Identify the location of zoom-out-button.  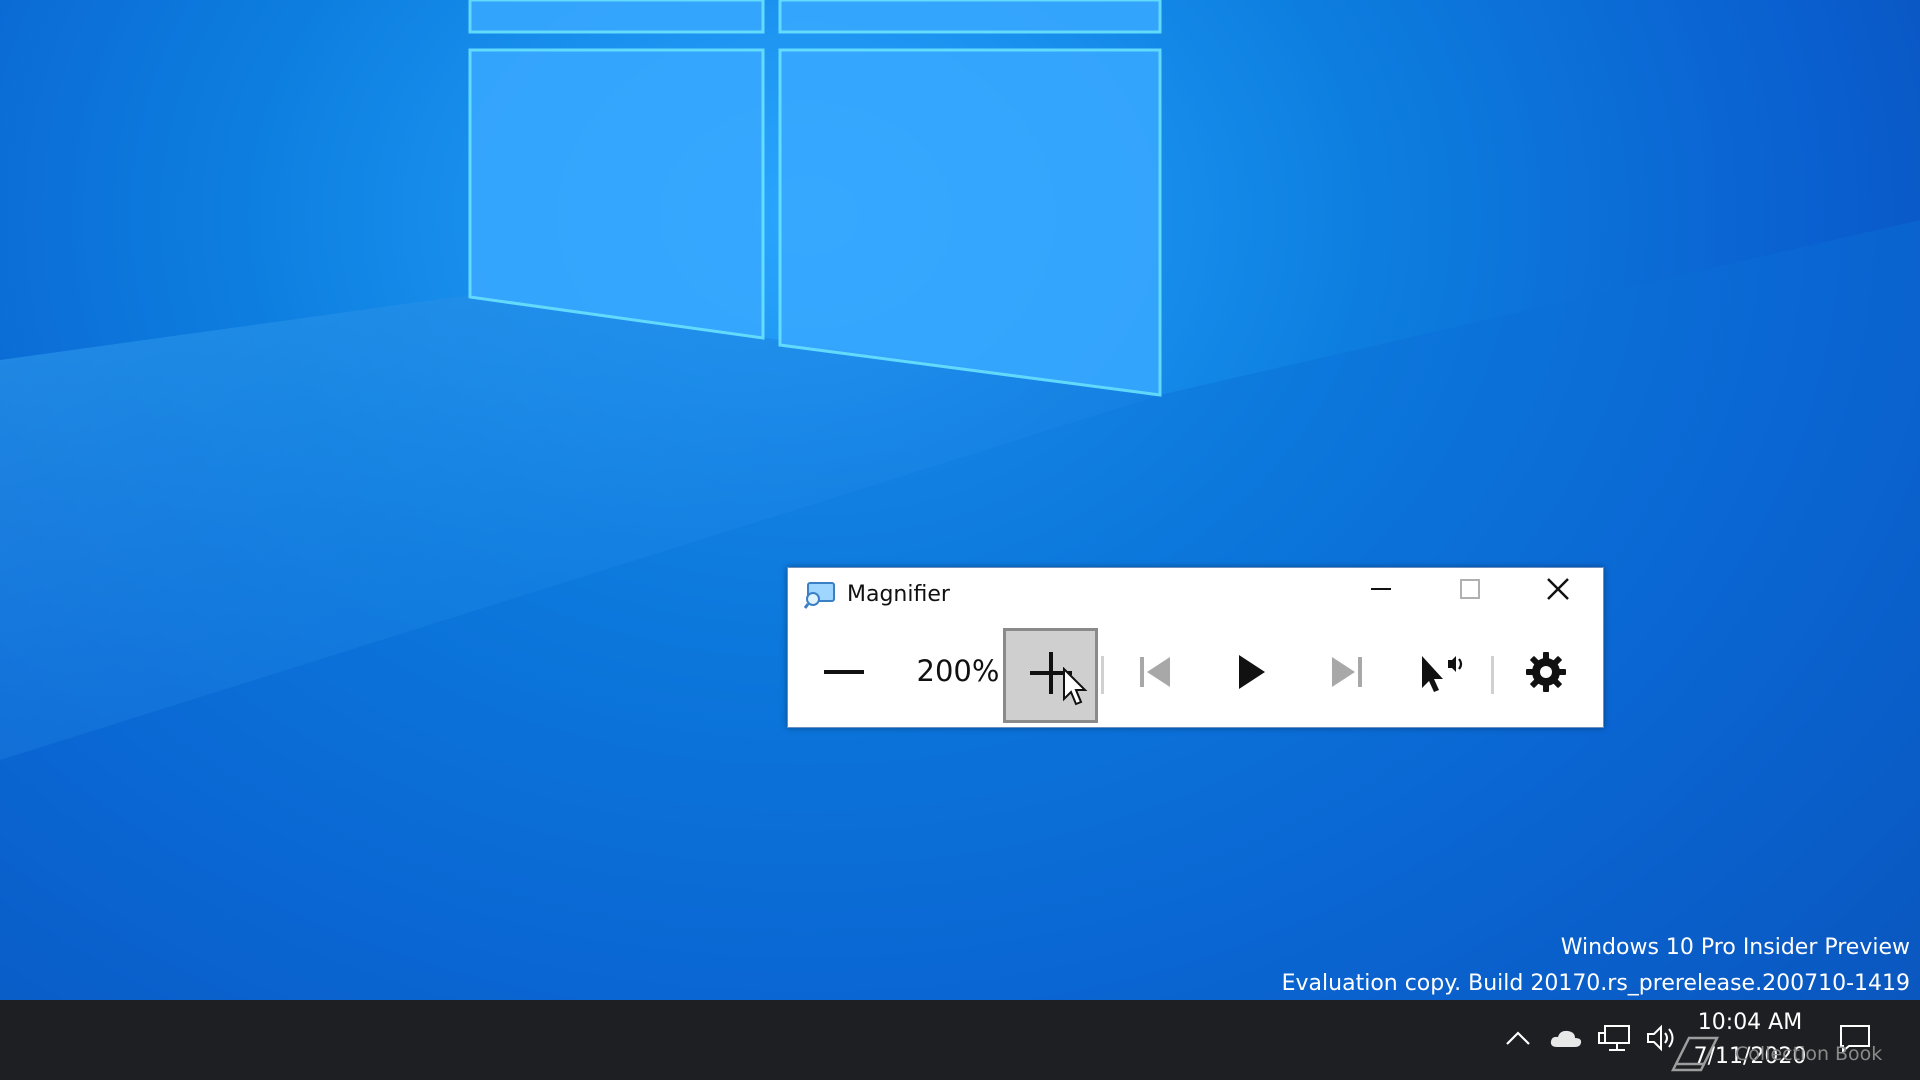
(844, 674).